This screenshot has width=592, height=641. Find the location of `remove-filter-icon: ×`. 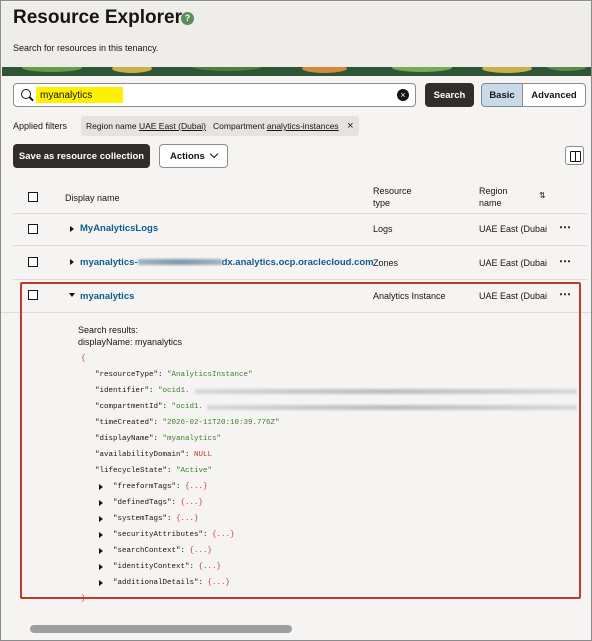

remove-filter-icon: × is located at coordinates (350, 126).